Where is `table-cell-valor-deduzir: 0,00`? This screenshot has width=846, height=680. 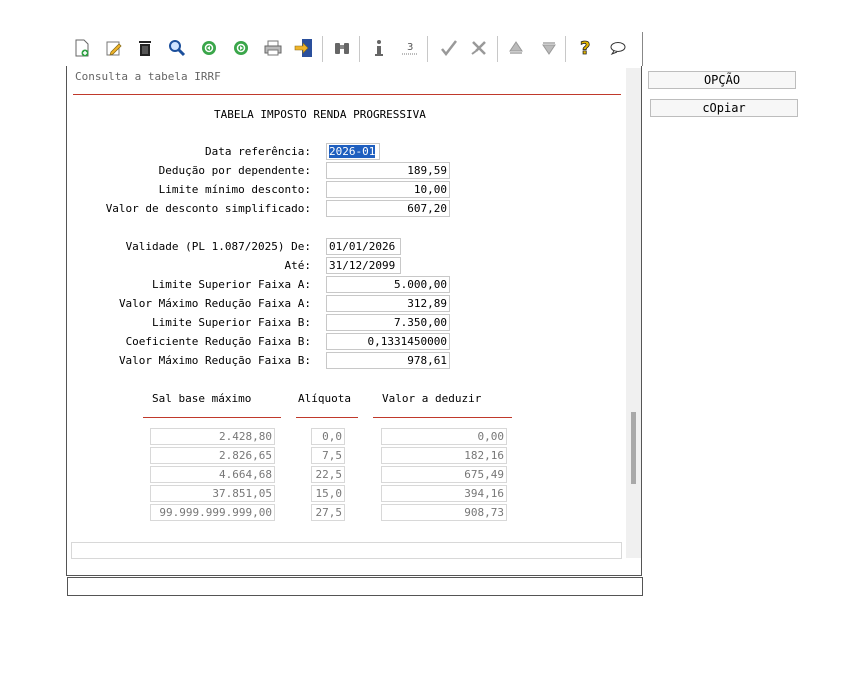
table-cell-valor-deduzir: 0,00 is located at coordinates (444, 436).